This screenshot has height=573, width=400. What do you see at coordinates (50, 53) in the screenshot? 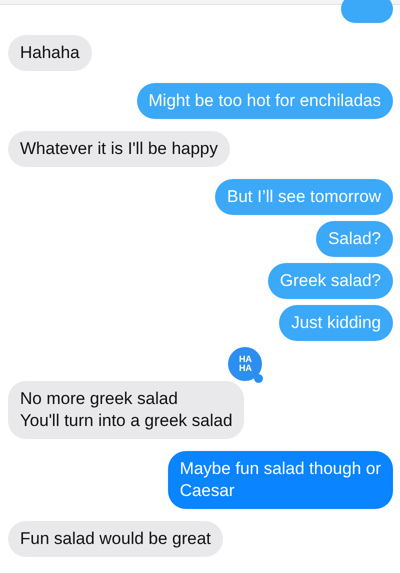
I see `message-bubble: Hahaha` at bounding box center [50, 53].